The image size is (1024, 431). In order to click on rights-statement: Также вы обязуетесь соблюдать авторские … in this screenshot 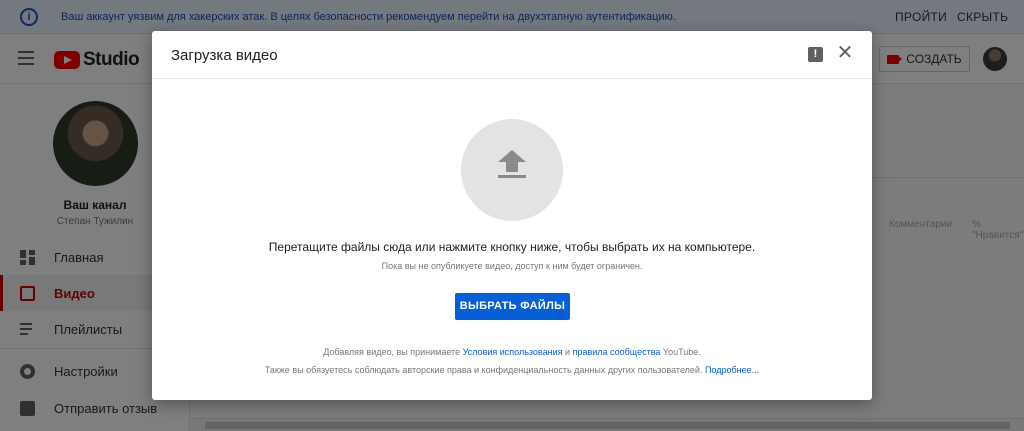, I will do `click(483, 370)`.